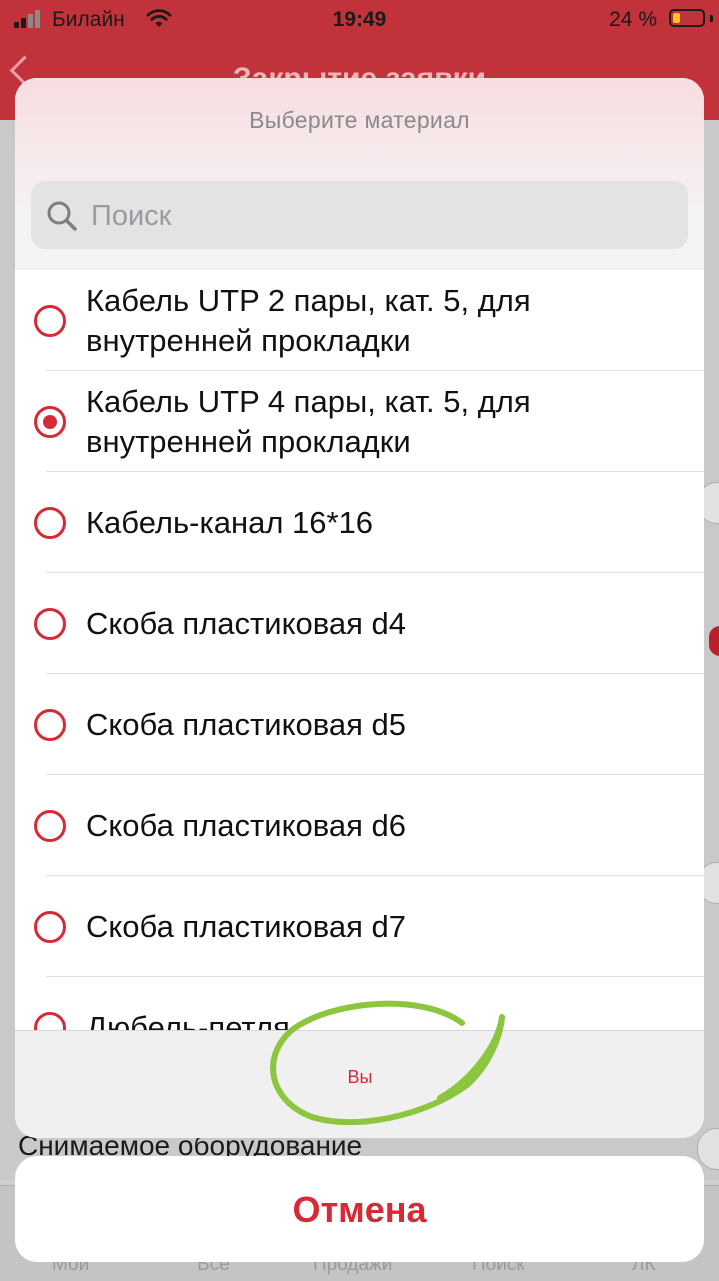 This screenshot has width=719, height=1281. I want to click on cancel-button: Отмена, so click(359, 1209).